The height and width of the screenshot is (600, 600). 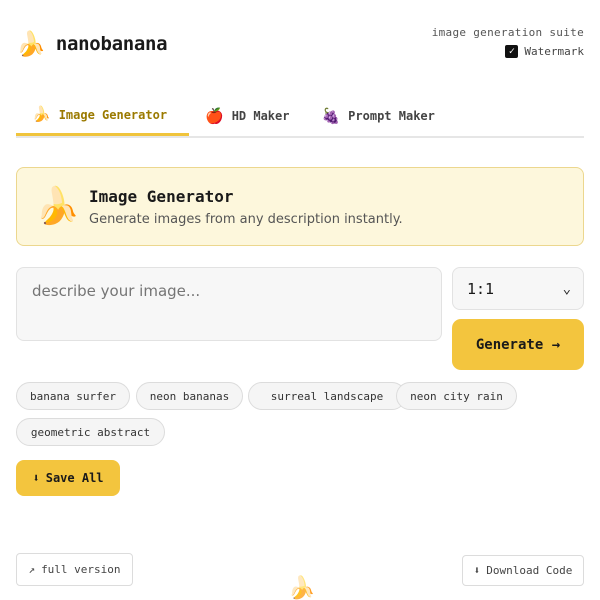 What do you see at coordinates (481, 288) in the screenshot?
I see `aspect-ratio-value: 1:1` at bounding box center [481, 288].